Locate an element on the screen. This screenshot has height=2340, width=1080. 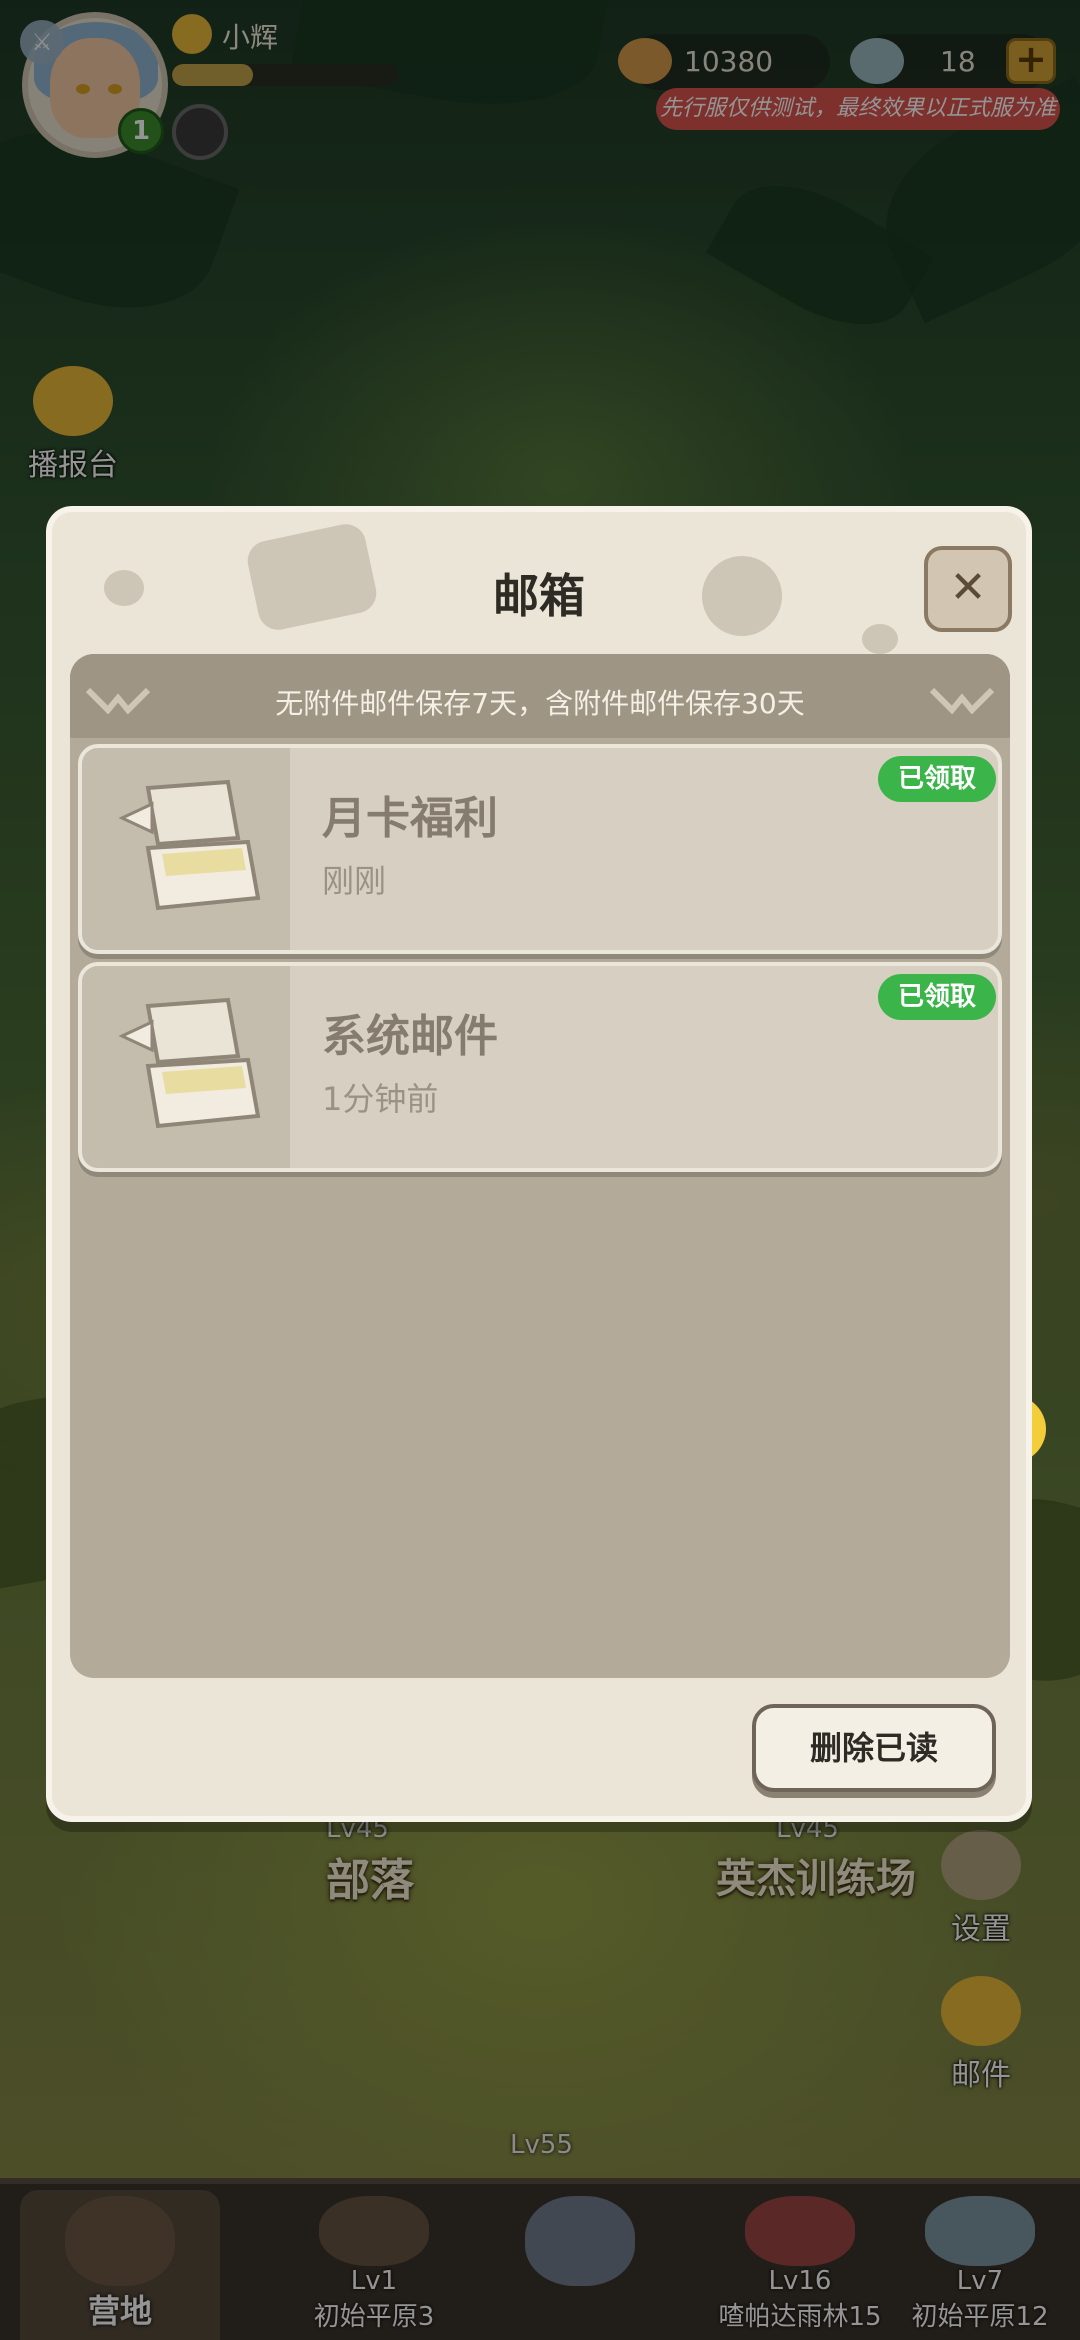
close-button: ✕ is located at coordinates (968, 589).